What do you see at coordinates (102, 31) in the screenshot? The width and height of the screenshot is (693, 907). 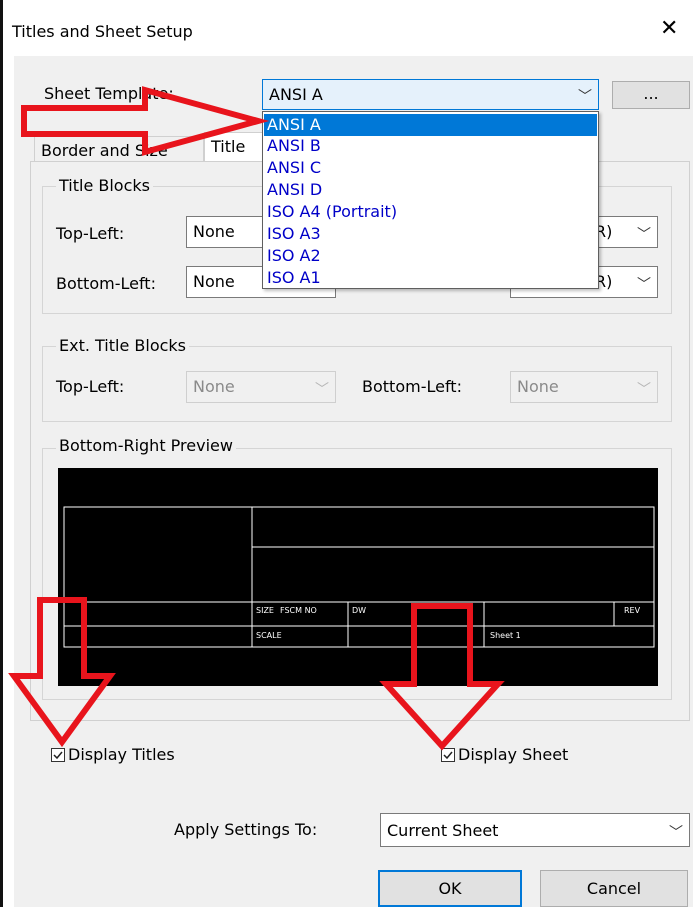 I see `window-title: Titles and Sheet Setup` at bounding box center [102, 31].